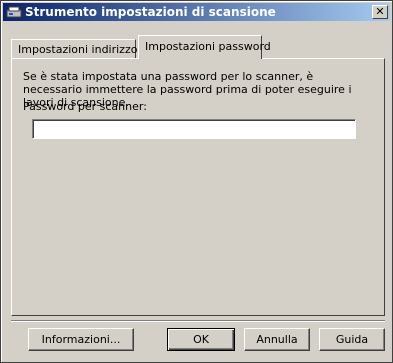 The image size is (393, 363). Describe the element at coordinates (198, 321) in the screenshot. I see `separator` at that location.